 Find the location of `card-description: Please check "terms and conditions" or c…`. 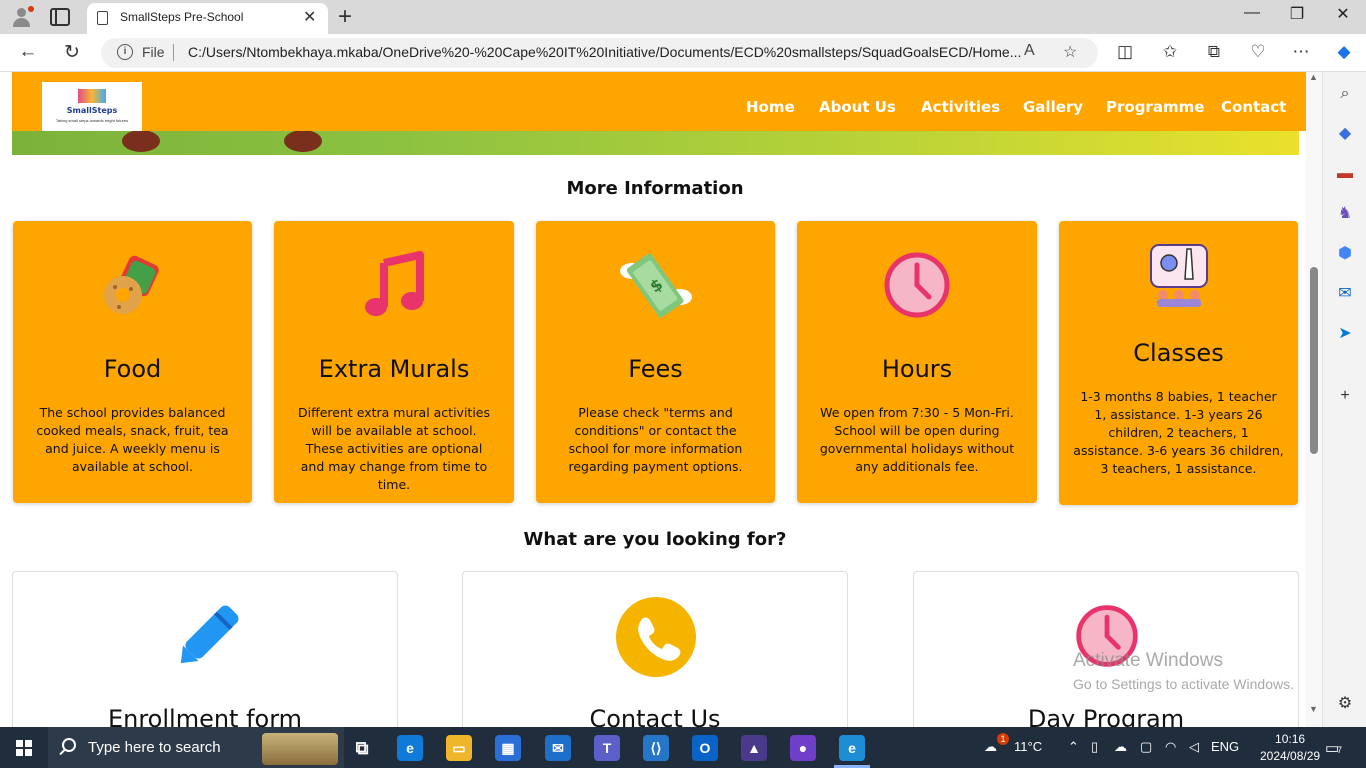

card-description: Please check "terms and conditions" or c… is located at coordinates (655, 439).